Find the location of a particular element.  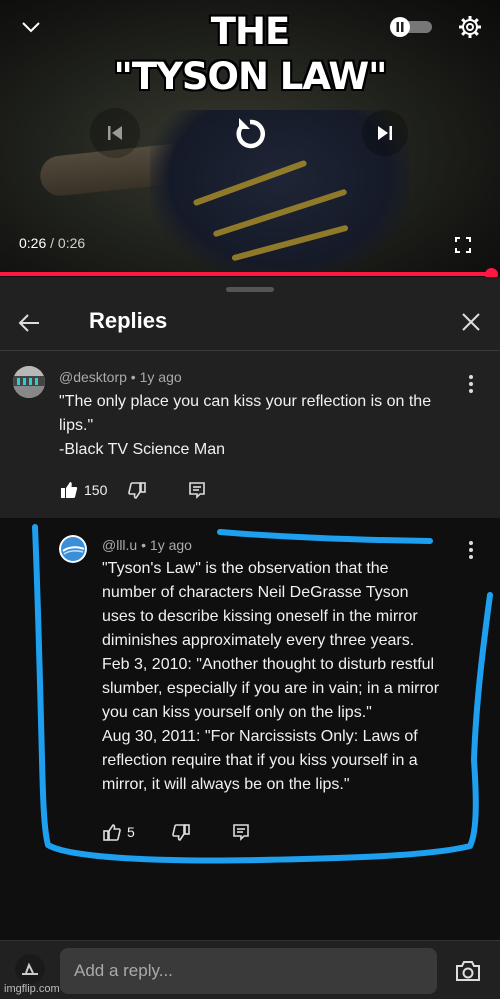

watermark: imgflip.com is located at coordinates (32, 989).